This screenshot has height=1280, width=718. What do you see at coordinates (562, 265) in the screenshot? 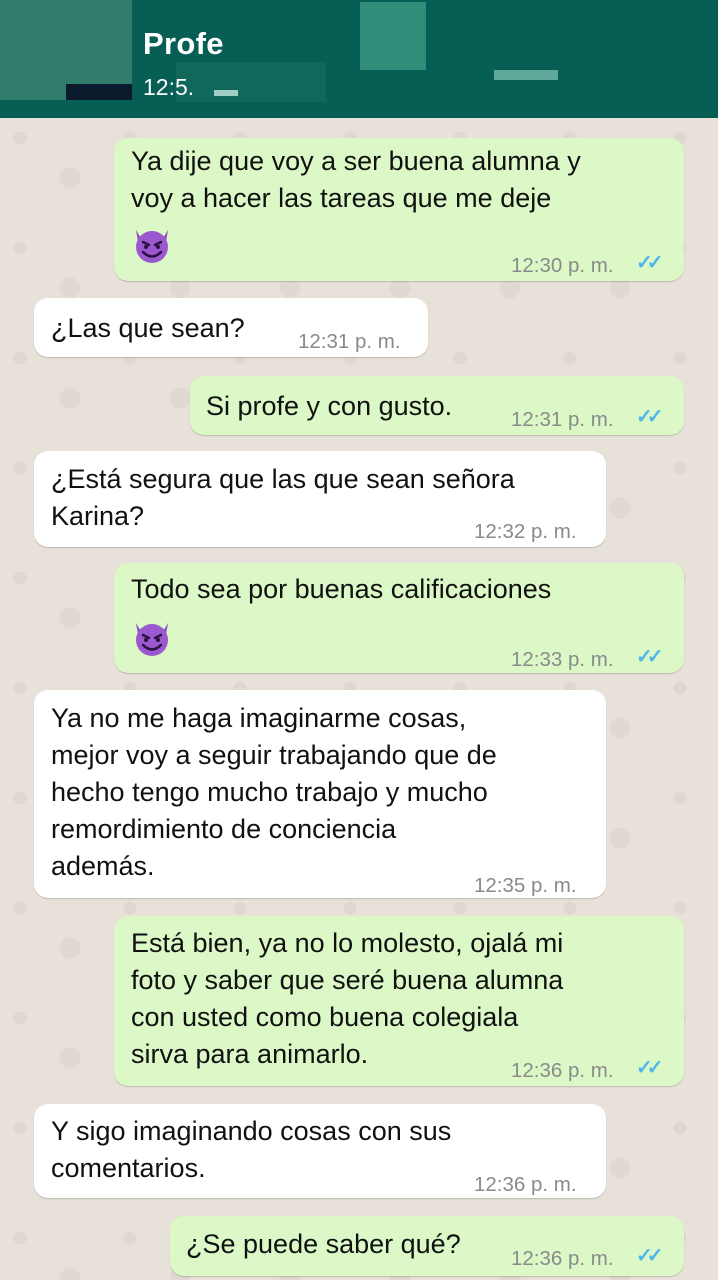
I see `message-timestamp: 12:30 p. m.` at bounding box center [562, 265].